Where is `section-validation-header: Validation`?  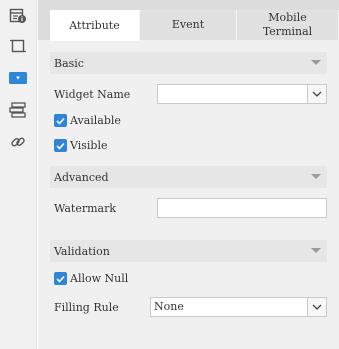
section-validation-header: Validation is located at coordinates (188, 251).